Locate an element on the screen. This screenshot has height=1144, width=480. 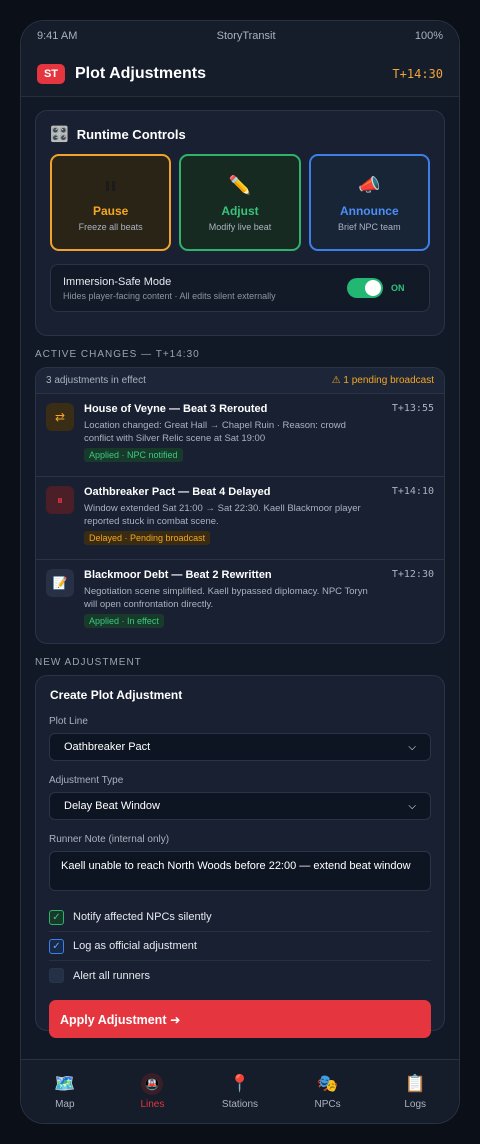
plot-line-value: Oathbreaker Pact is located at coordinates (107, 747).